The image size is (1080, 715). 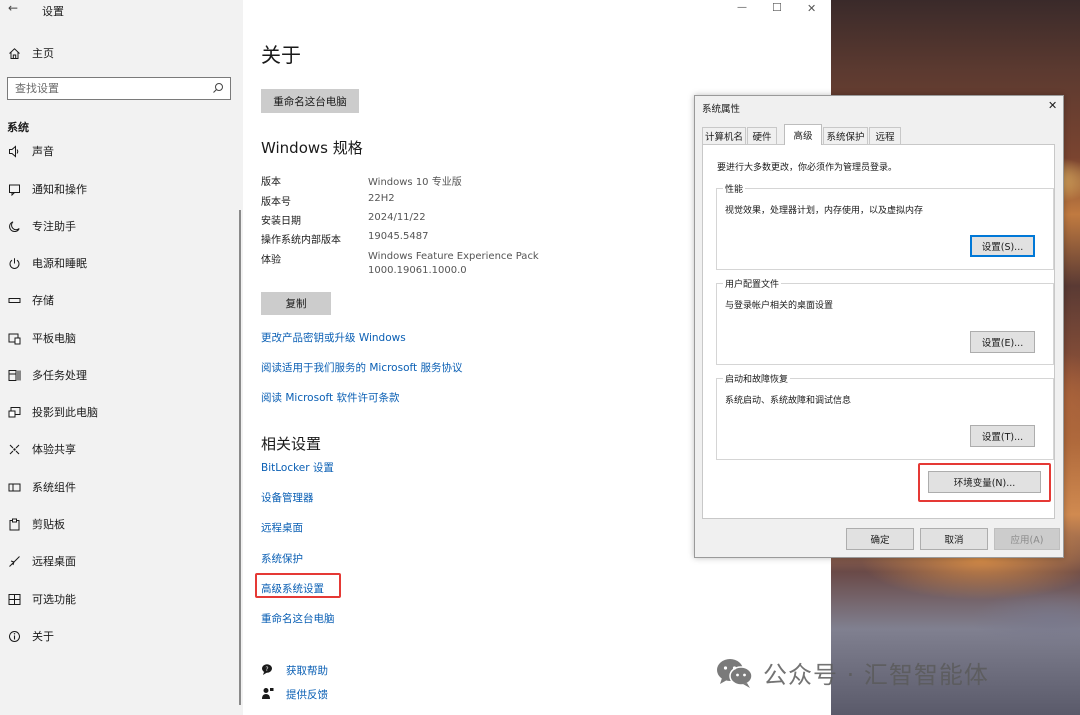 What do you see at coordinates (121, 599) in the screenshot?
I see `sidebar-item-optional-features: 可选功能` at bounding box center [121, 599].